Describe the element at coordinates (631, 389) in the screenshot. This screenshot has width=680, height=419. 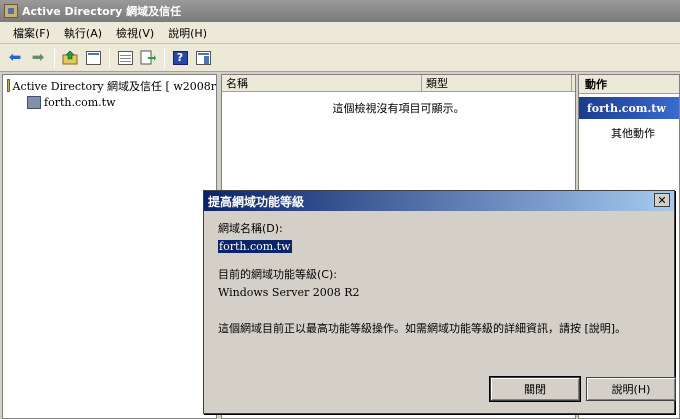
I see `help-button: 說明(H)` at that location.